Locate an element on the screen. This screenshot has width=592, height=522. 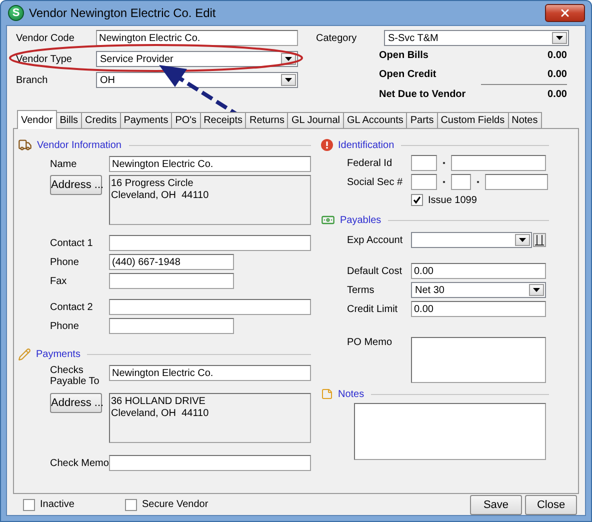
field-label: Exp Account is located at coordinates (375, 240).